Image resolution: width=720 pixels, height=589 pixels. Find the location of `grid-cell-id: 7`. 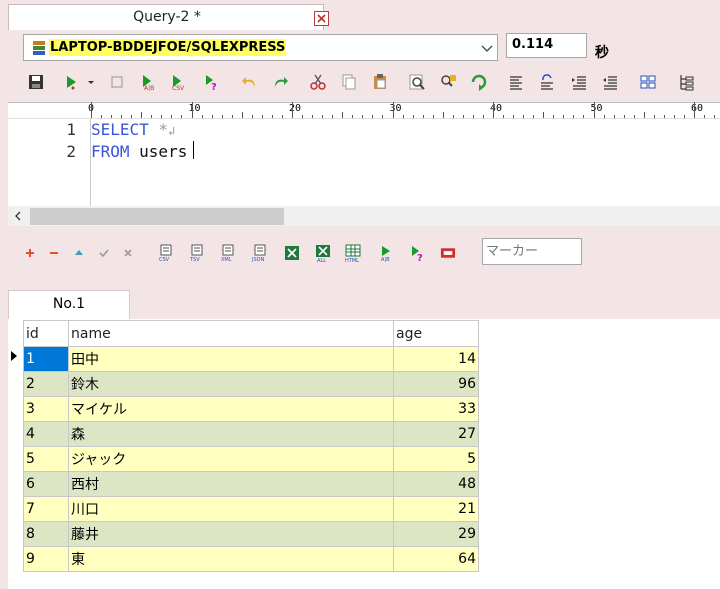

grid-cell-id: 7 is located at coordinates (46, 509).